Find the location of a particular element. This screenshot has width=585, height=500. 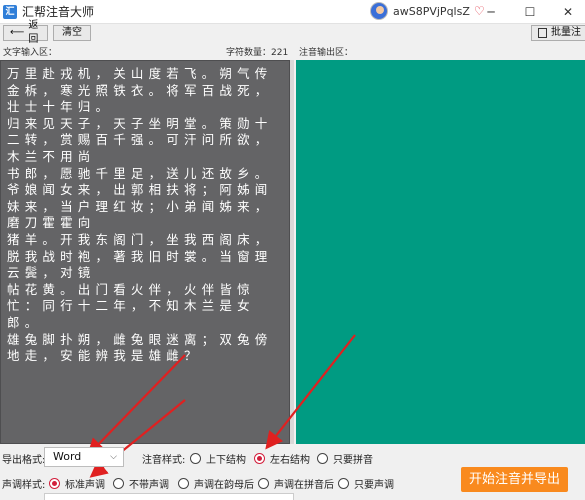

clear-button: 清空 is located at coordinates (72, 33).